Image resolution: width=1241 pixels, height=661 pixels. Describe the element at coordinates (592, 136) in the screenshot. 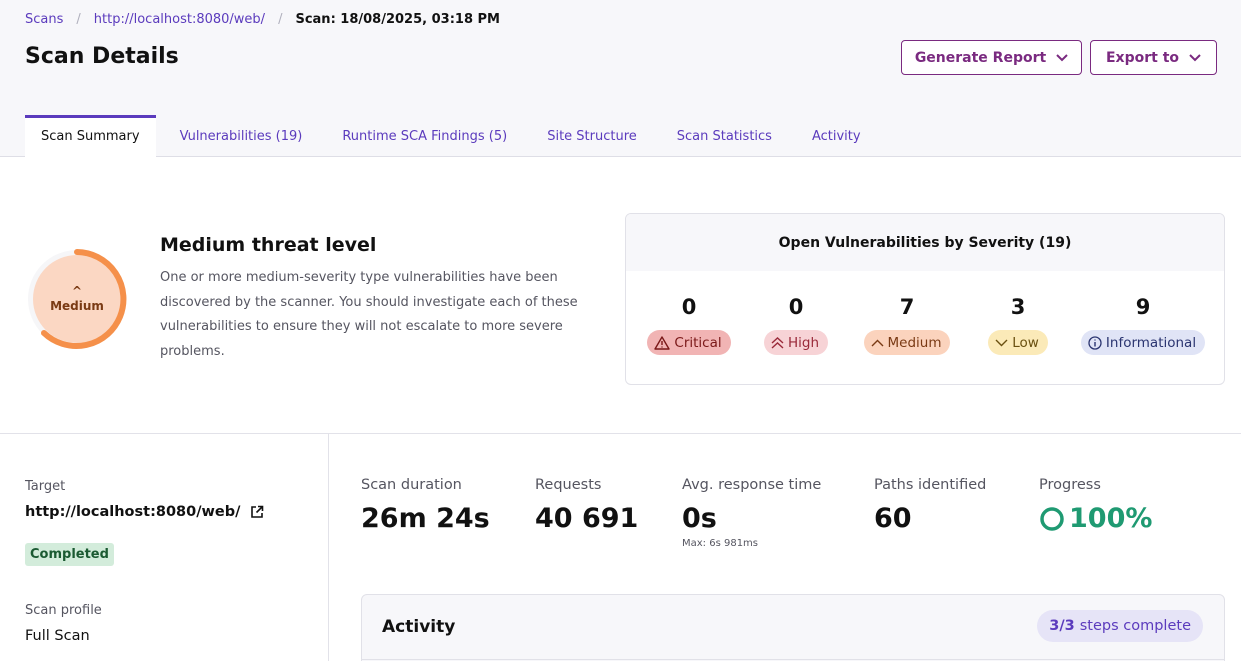

I see `tab-site-structure: Site Structure` at that location.